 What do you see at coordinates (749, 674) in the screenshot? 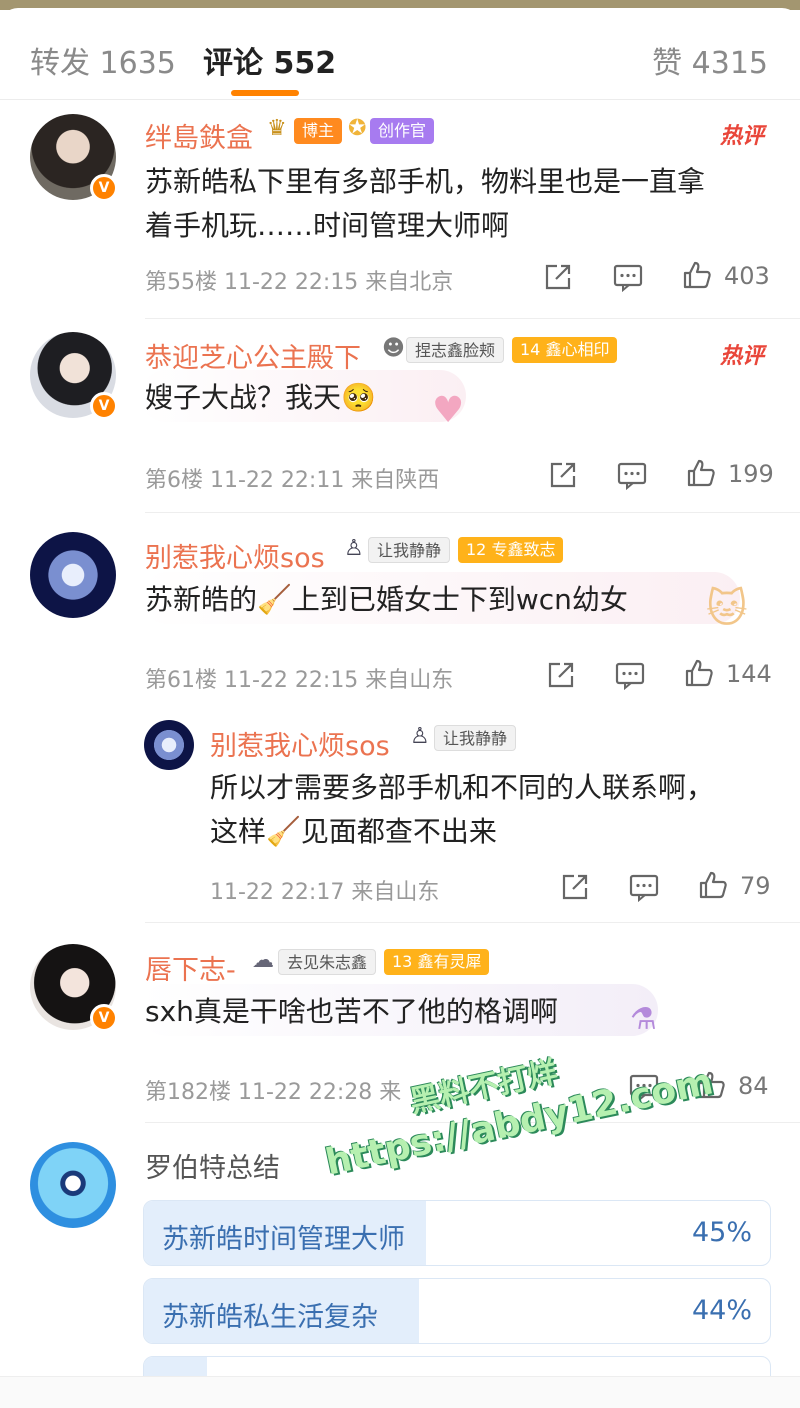
I see `like-count: 144` at bounding box center [749, 674].